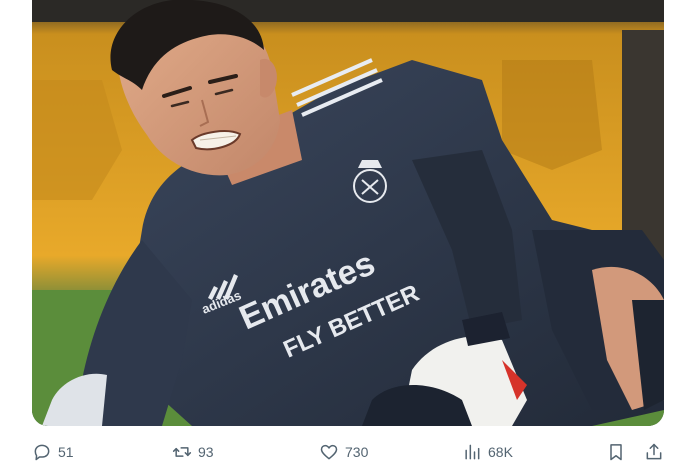  I want to click on share-button, so click(654, 452).